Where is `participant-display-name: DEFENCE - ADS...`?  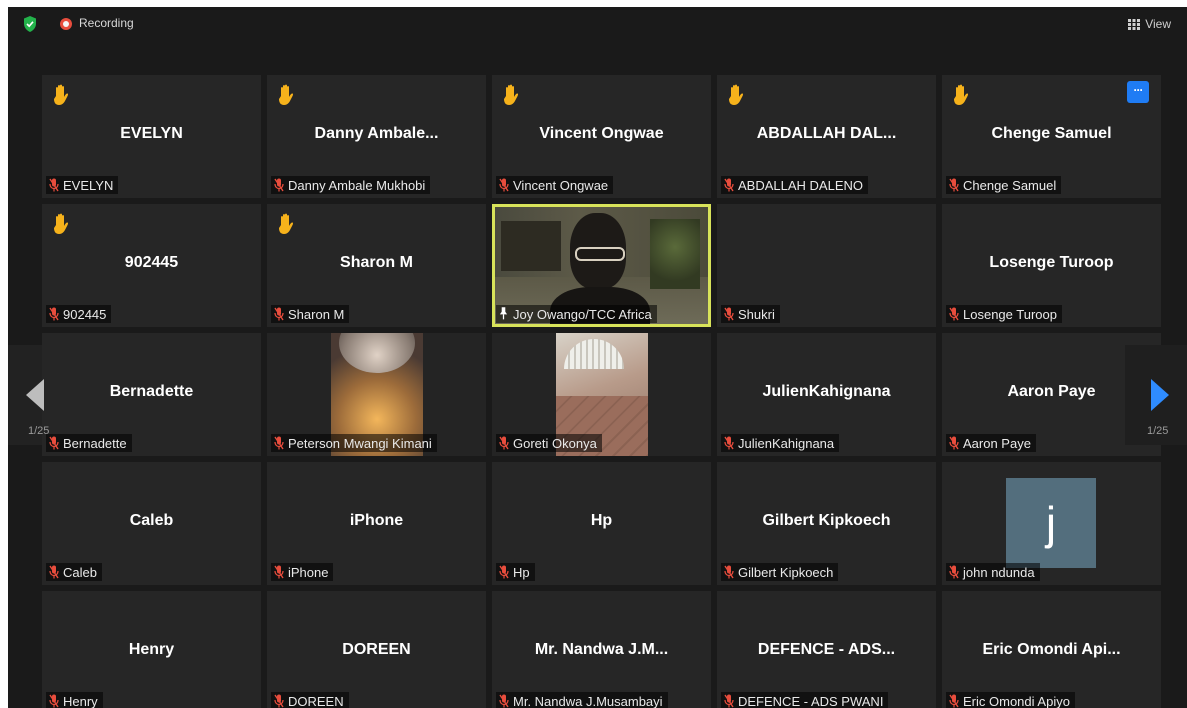
participant-display-name: DEFENCE - ADS... is located at coordinates (826, 649).